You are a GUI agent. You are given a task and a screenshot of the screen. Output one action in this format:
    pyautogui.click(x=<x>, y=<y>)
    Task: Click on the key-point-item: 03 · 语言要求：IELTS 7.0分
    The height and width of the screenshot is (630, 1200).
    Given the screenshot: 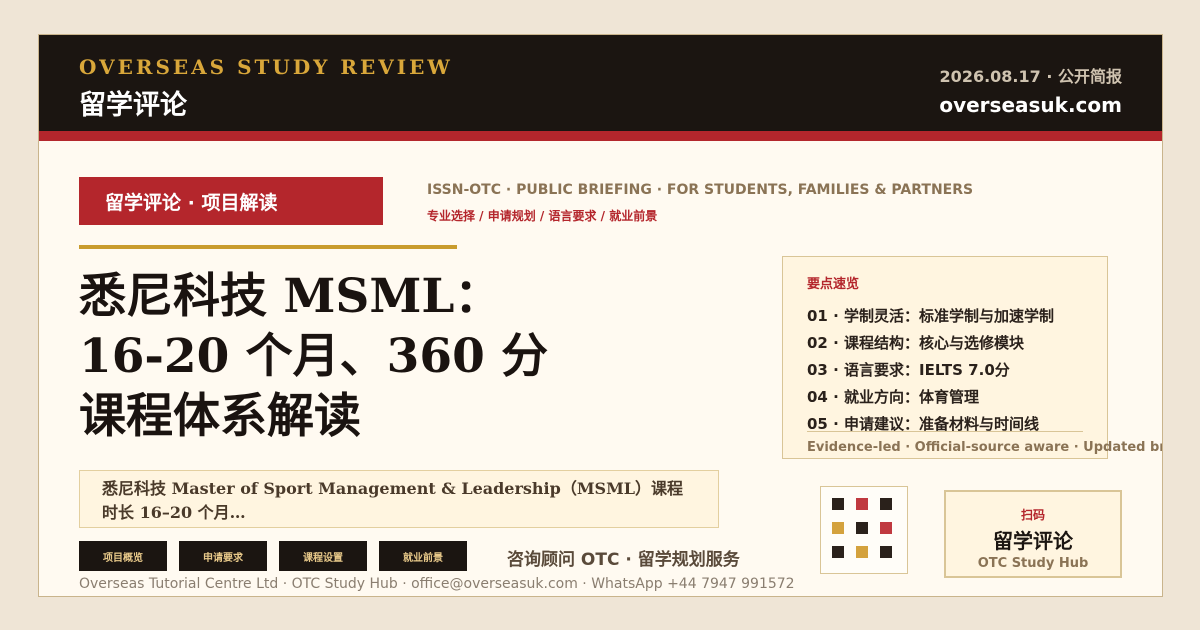 What is the action you would take?
    pyautogui.click(x=908, y=370)
    